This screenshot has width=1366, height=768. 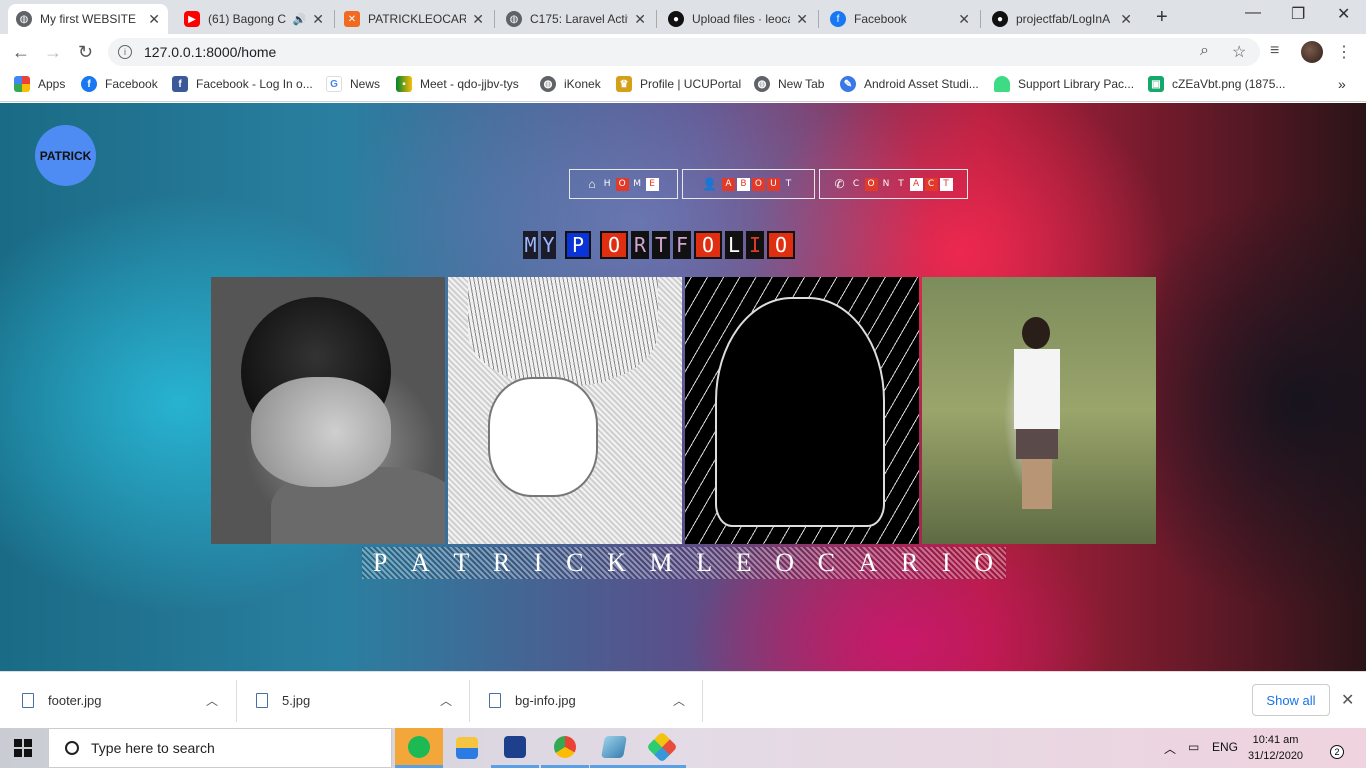 I want to click on taskbar-app-explorer, so click(x=467, y=748).